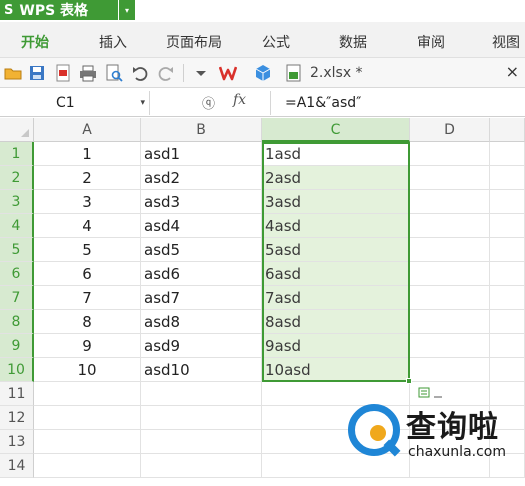  I want to click on tab-insert: 插入, so click(113, 42).